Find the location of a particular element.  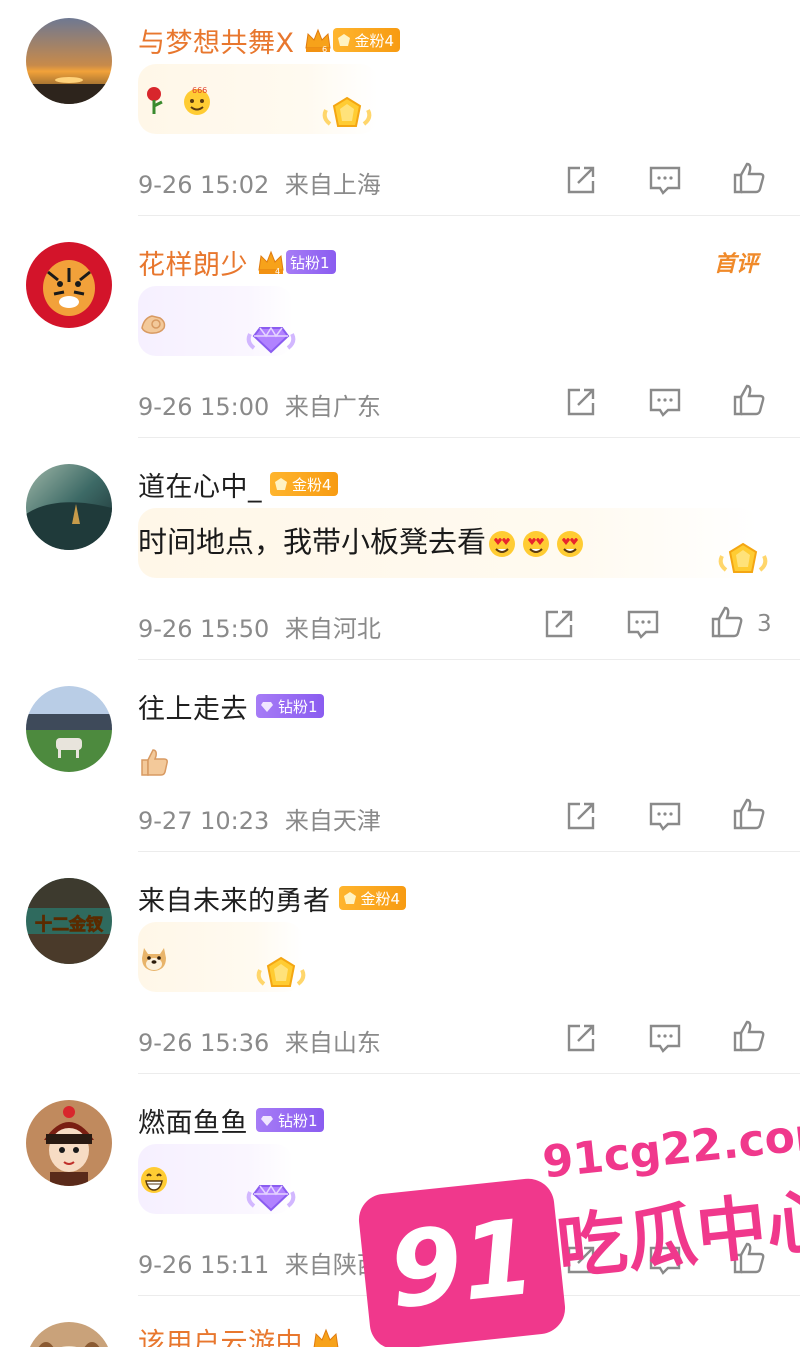

name-row: 来自未来的勇者 金粉4 is located at coordinates (272, 898).